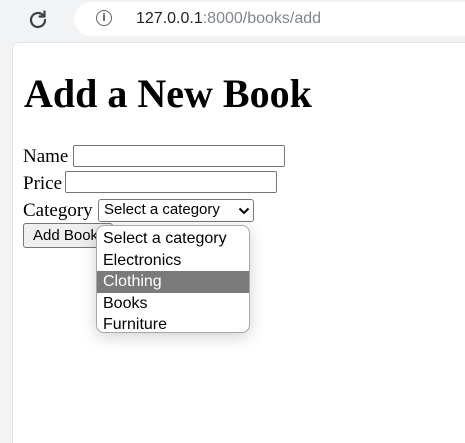 This screenshot has height=443, width=465. Describe the element at coordinates (173, 282) in the screenshot. I see `option-clothing: Clothing` at that location.